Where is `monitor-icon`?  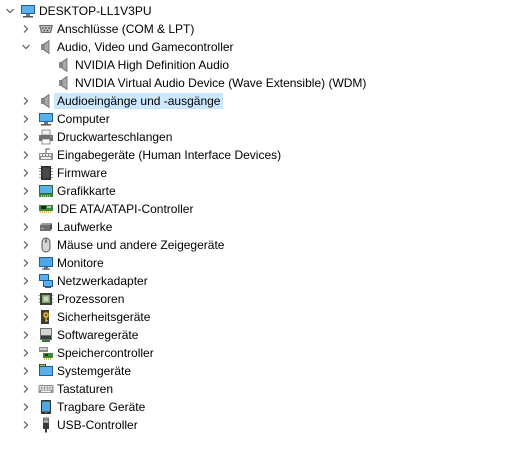
monitor-icon is located at coordinates (46, 263).